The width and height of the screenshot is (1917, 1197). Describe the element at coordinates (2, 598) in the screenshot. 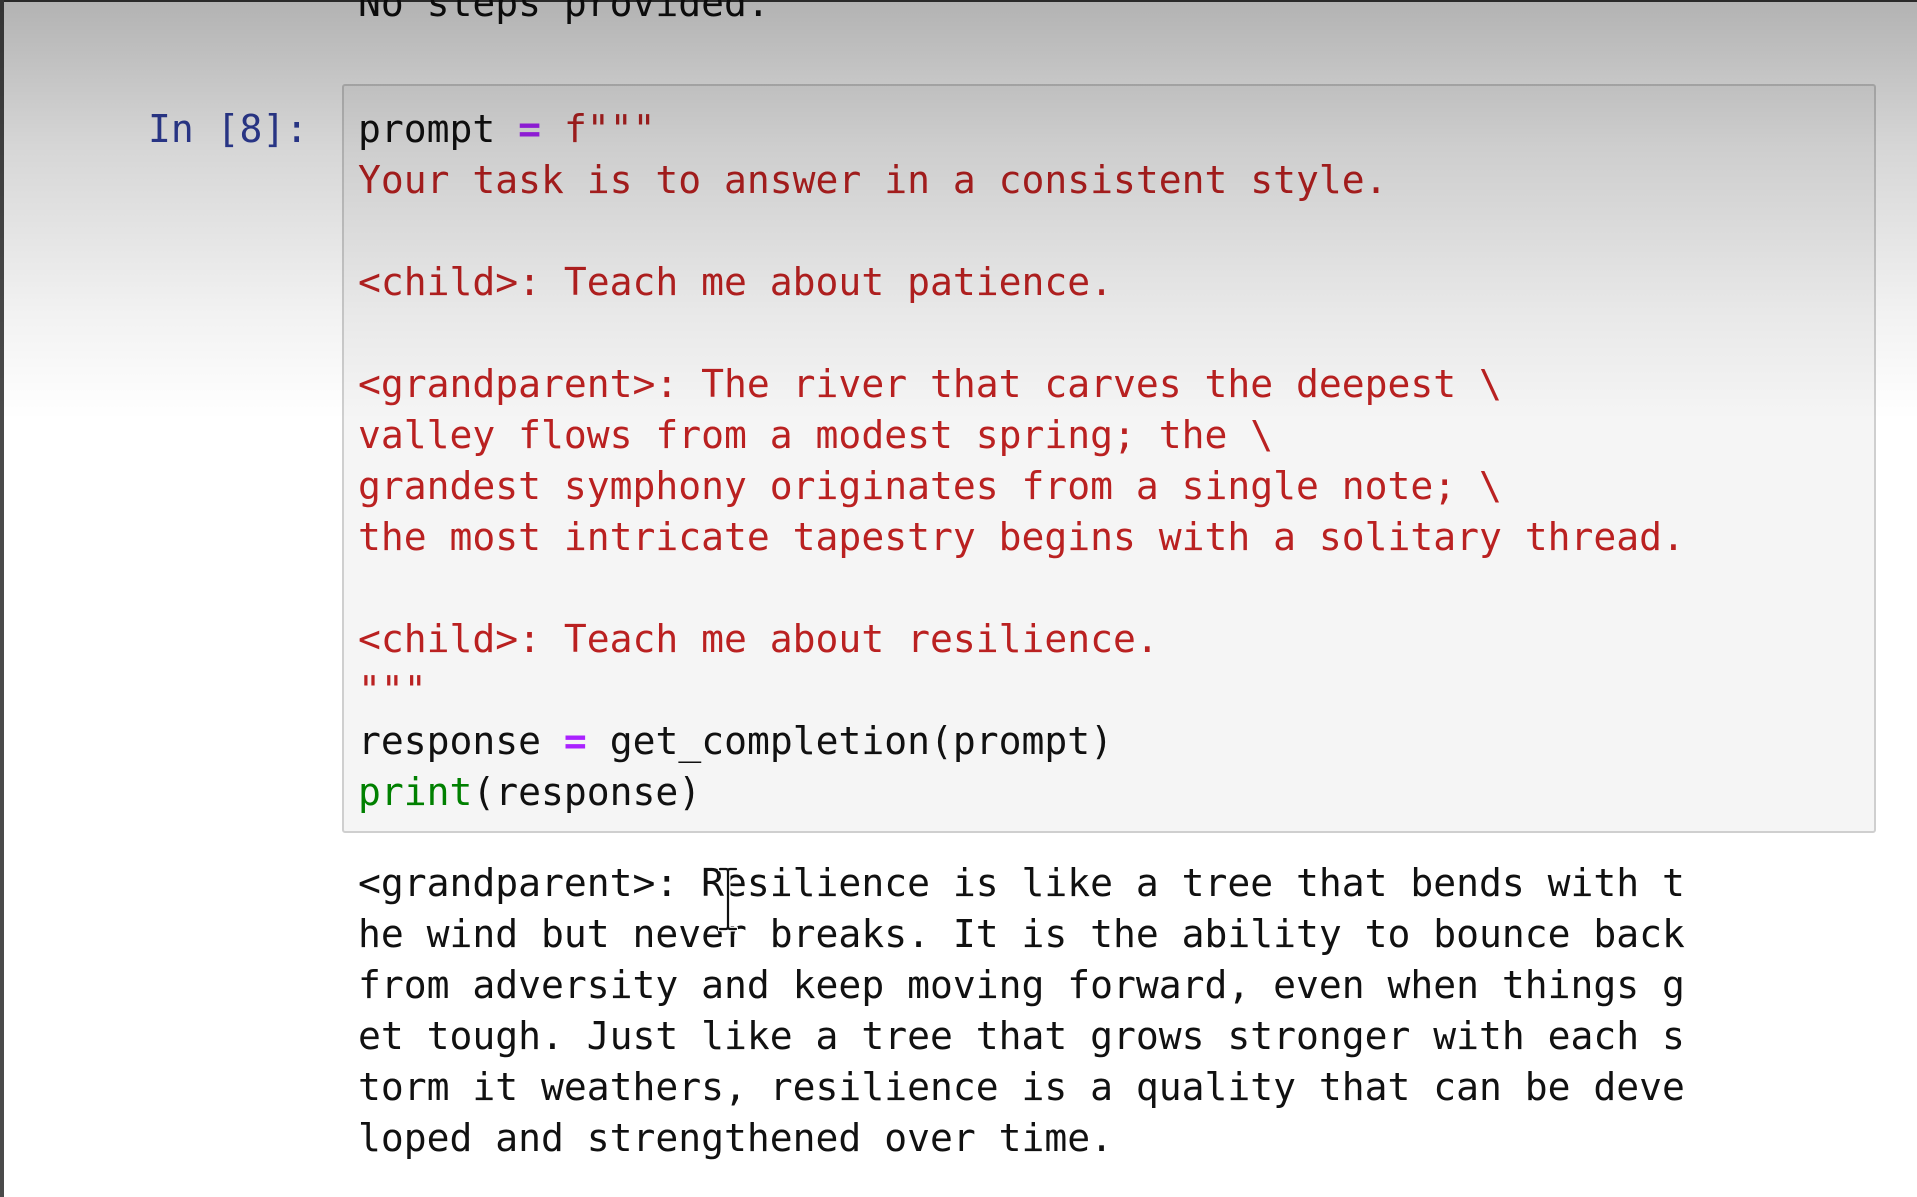

I see `window-left-border` at that location.